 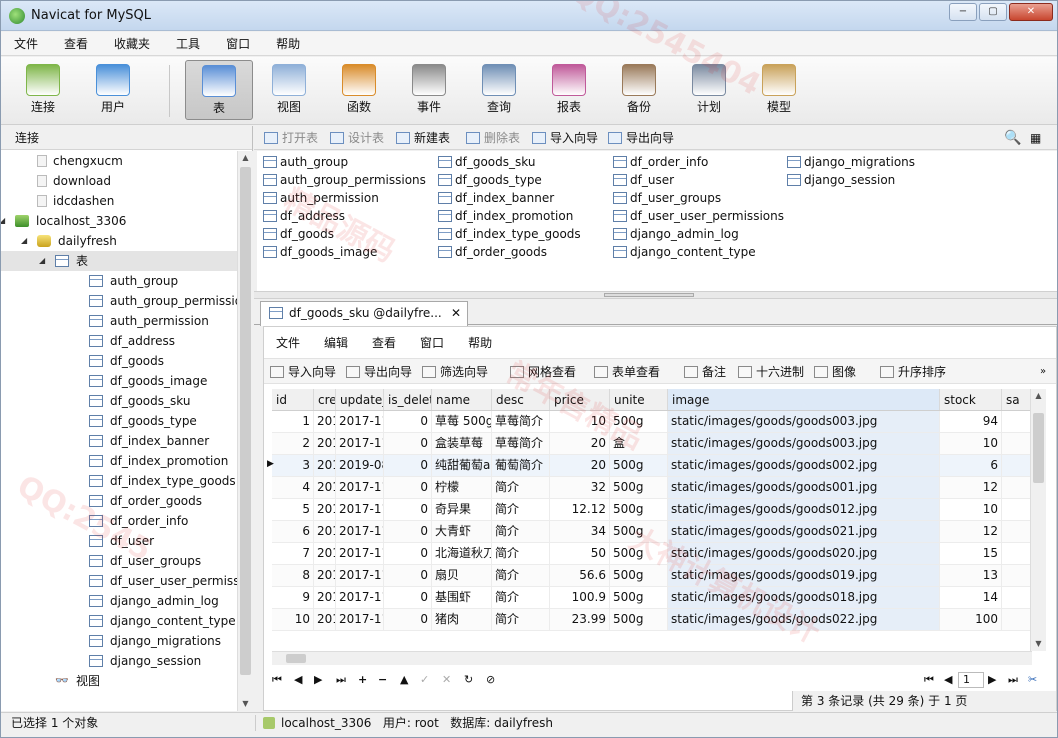 I want to click on menu-window: 窗口, so click(x=238, y=43).